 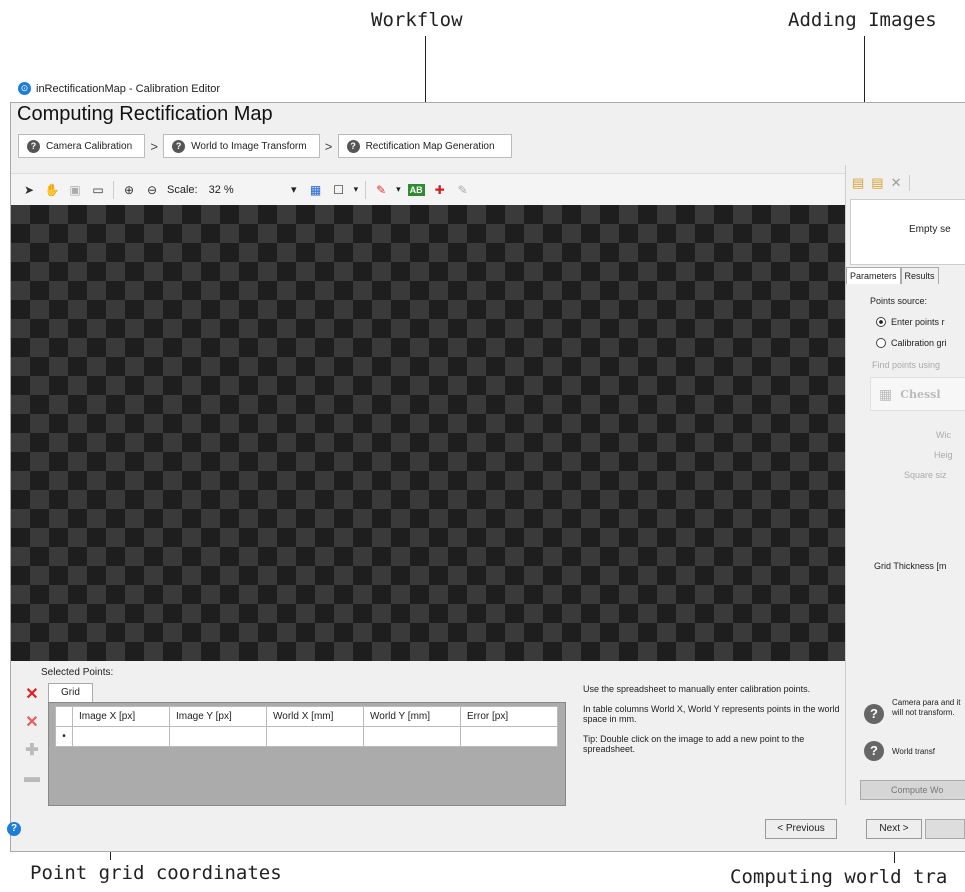 What do you see at coordinates (463, 190) in the screenshot?
I see `edit-point-icon: ✎` at bounding box center [463, 190].